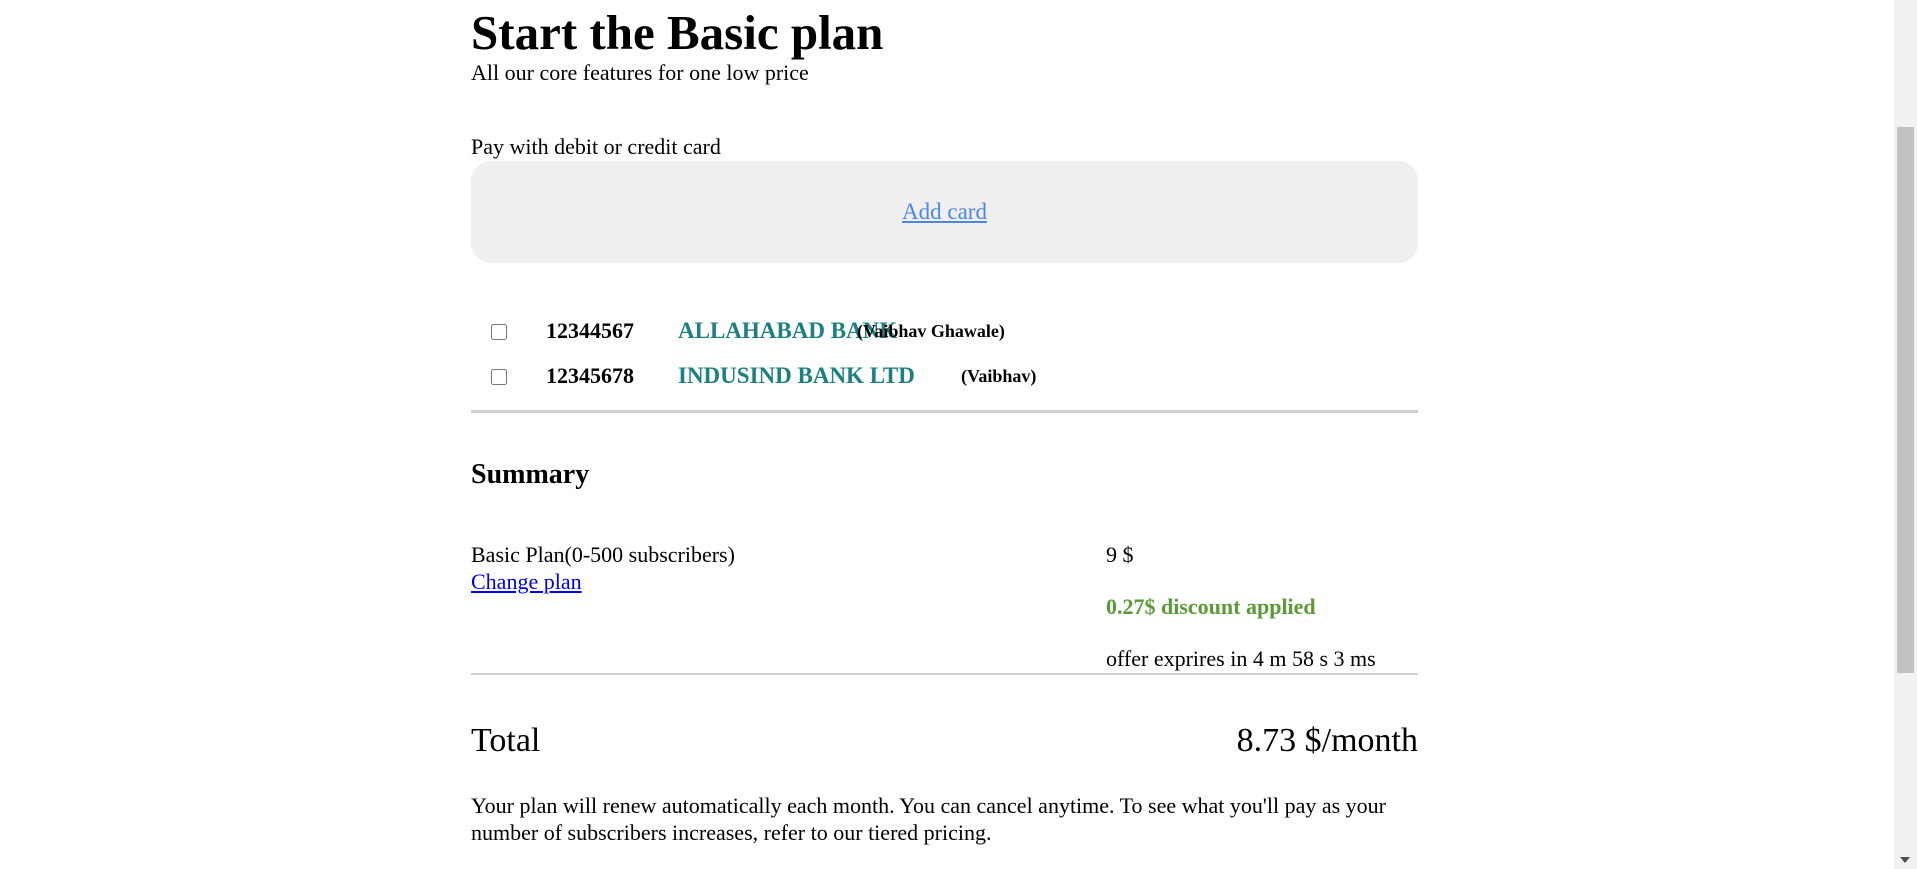  I want to click on plan-price: 9 $, so click(1120, 554).